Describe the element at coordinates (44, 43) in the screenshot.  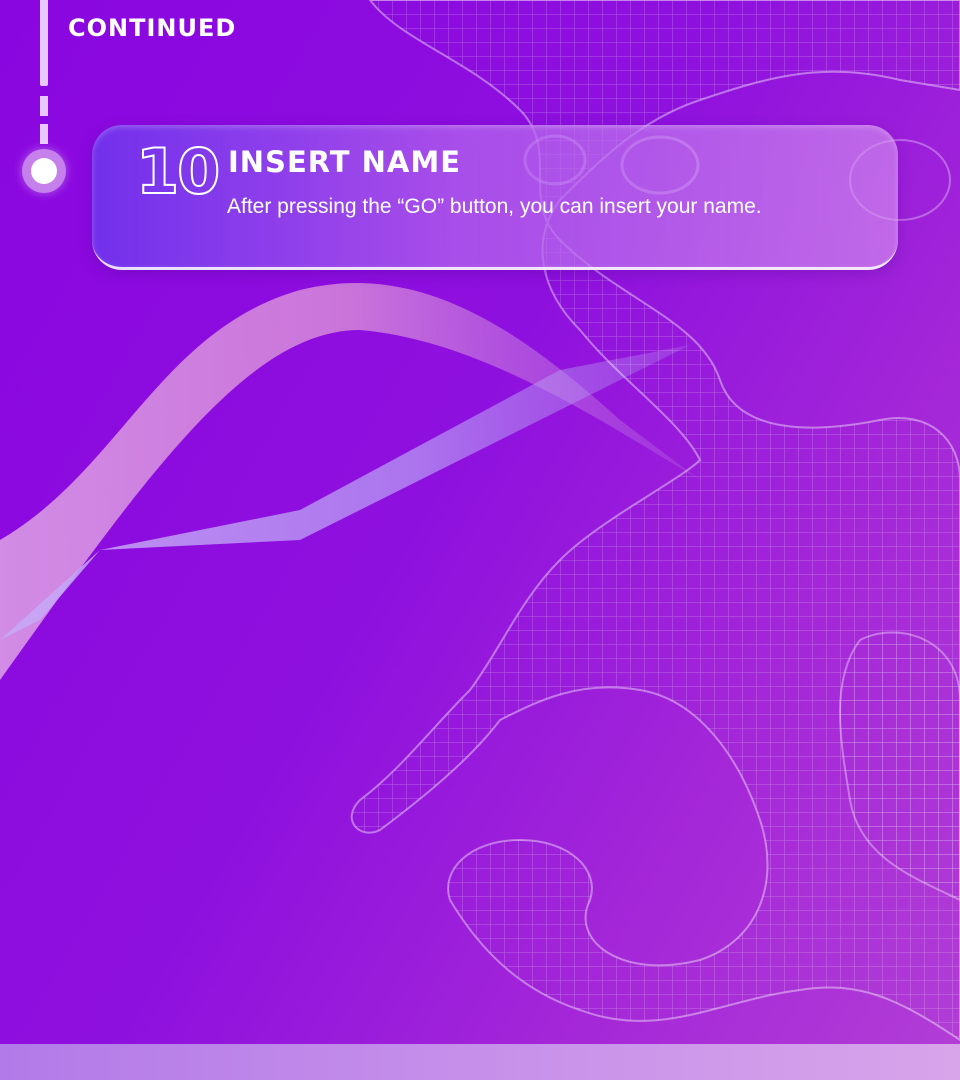
I see `timeline-rail` at that location.